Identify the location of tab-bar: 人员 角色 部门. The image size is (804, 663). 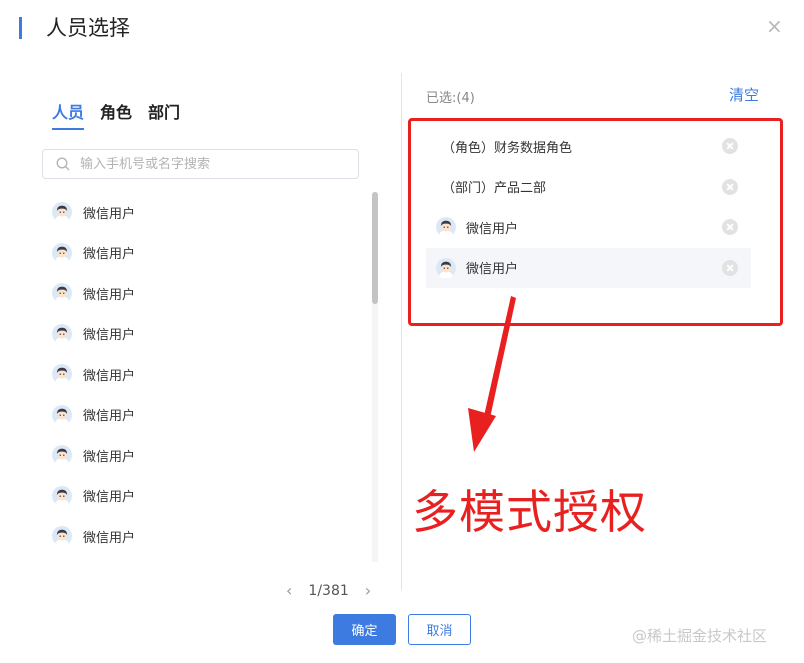
(116, 114).